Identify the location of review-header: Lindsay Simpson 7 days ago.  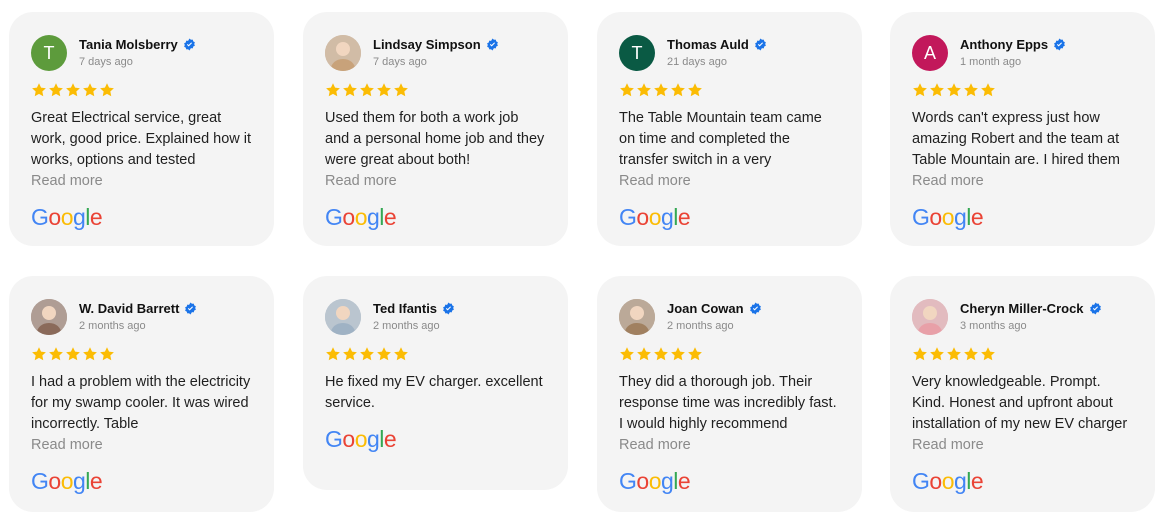
(435, 53).